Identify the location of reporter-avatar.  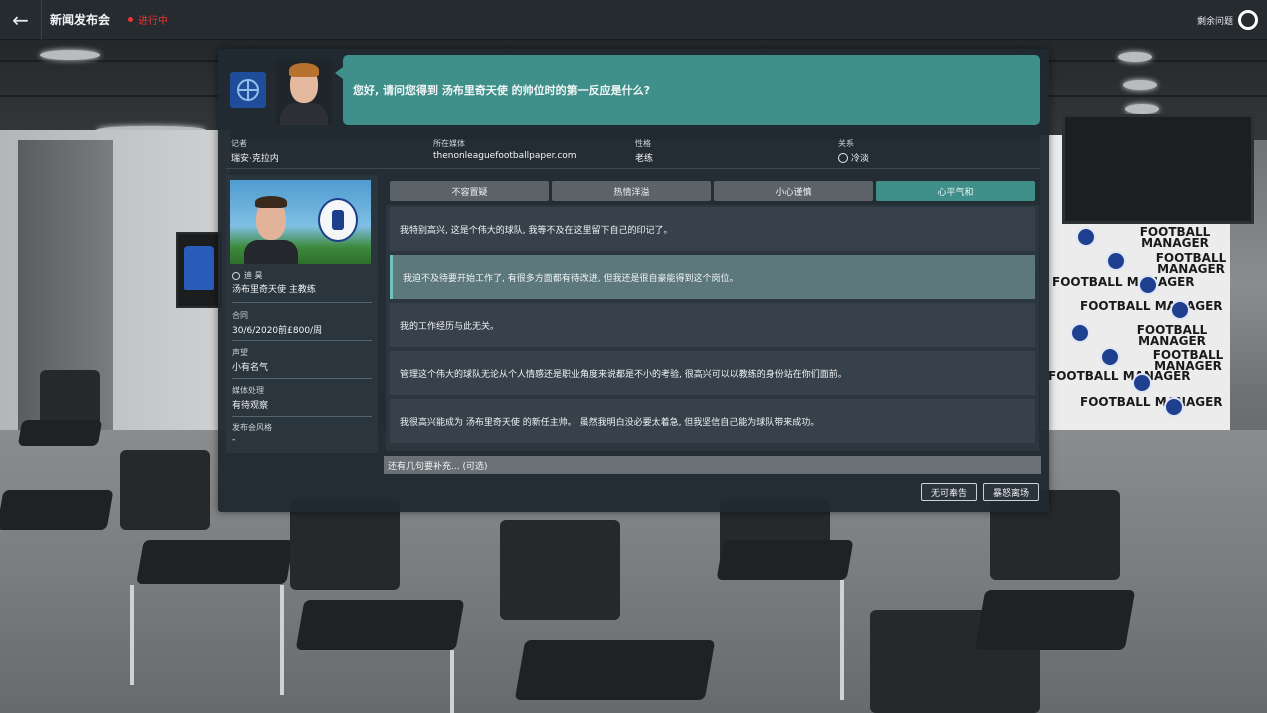
(304, 92).